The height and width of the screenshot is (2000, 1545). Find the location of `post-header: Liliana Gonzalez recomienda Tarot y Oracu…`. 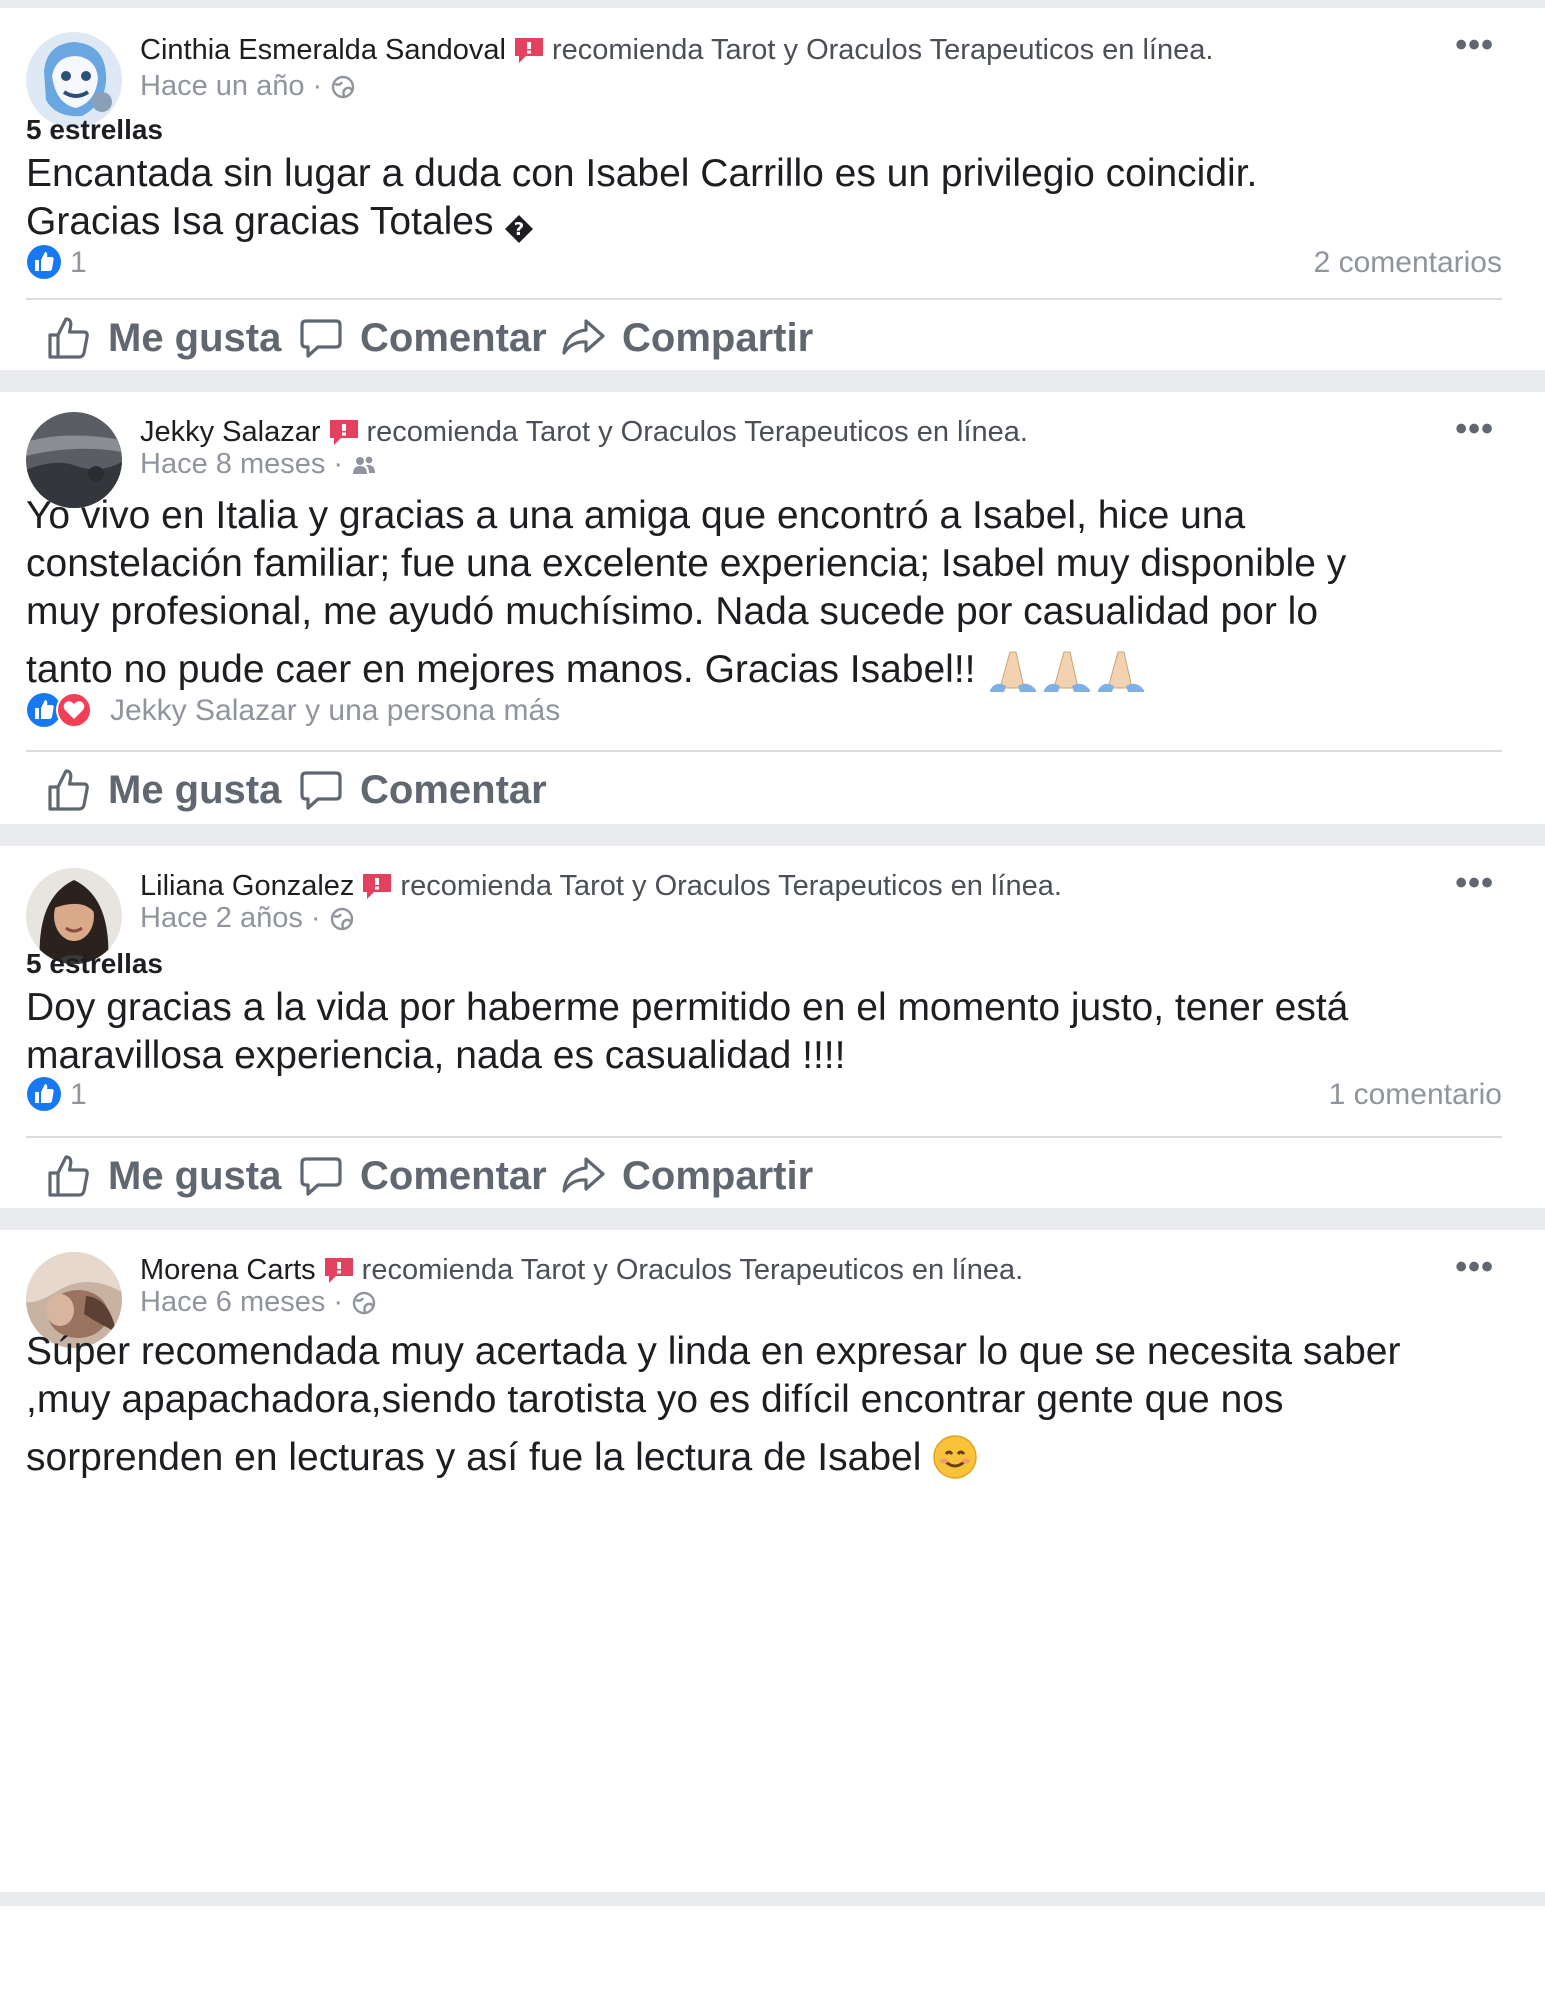

post-header: Liliana Gonzalez recomienda Tarot y Oracu… is located at coordinates (601, 886).